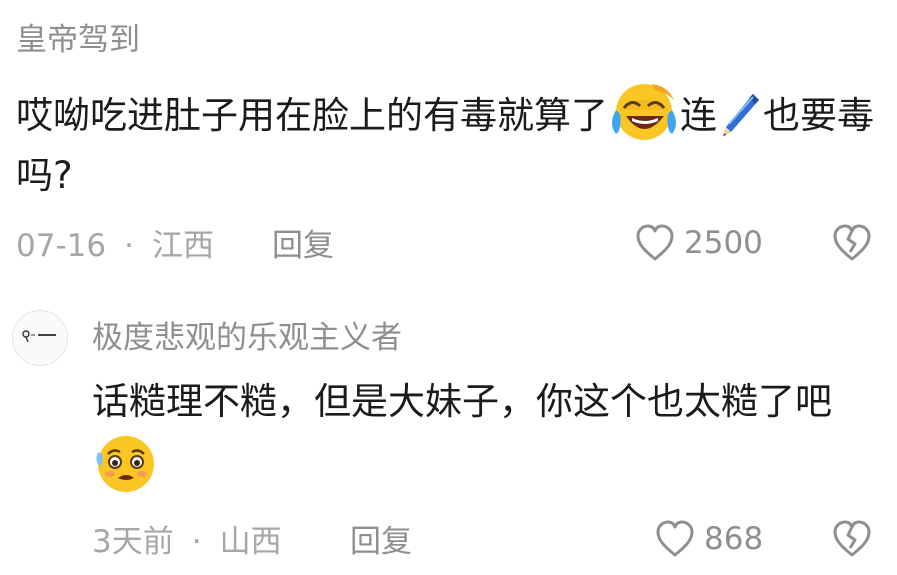  What do you see at coordinates (133, 542) in the screenshot?
I see `comment-date: 3天前` at bounding box center [133, 542].